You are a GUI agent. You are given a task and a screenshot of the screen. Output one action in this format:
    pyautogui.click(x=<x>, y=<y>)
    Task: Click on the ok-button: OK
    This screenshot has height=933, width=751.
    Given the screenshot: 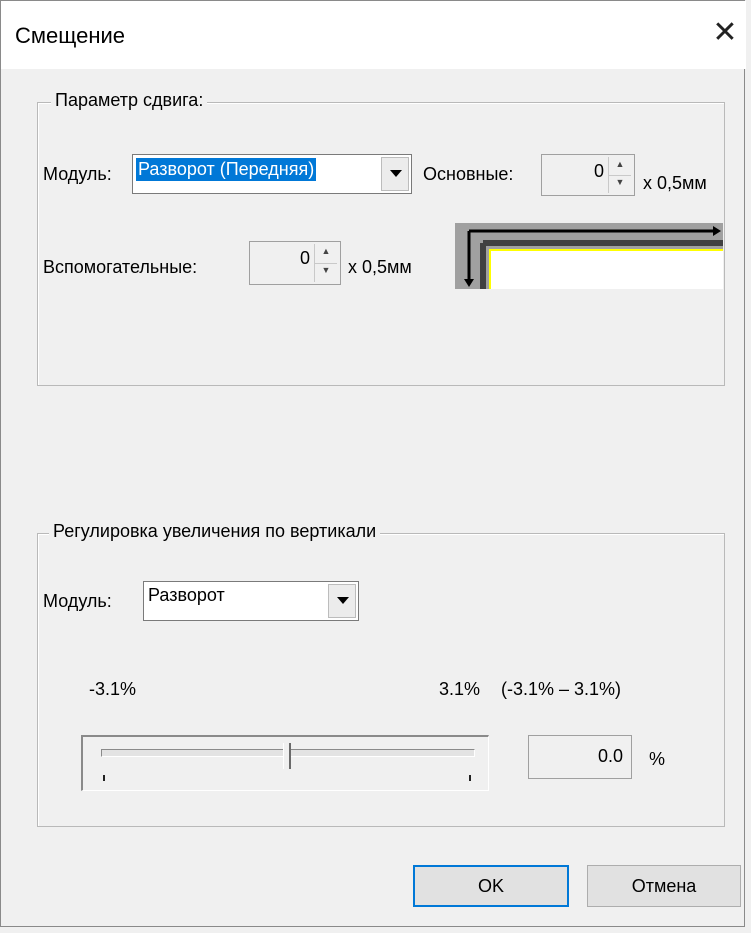 What is the action you would take?
    pyautogui.click(x=491, y=886)
    